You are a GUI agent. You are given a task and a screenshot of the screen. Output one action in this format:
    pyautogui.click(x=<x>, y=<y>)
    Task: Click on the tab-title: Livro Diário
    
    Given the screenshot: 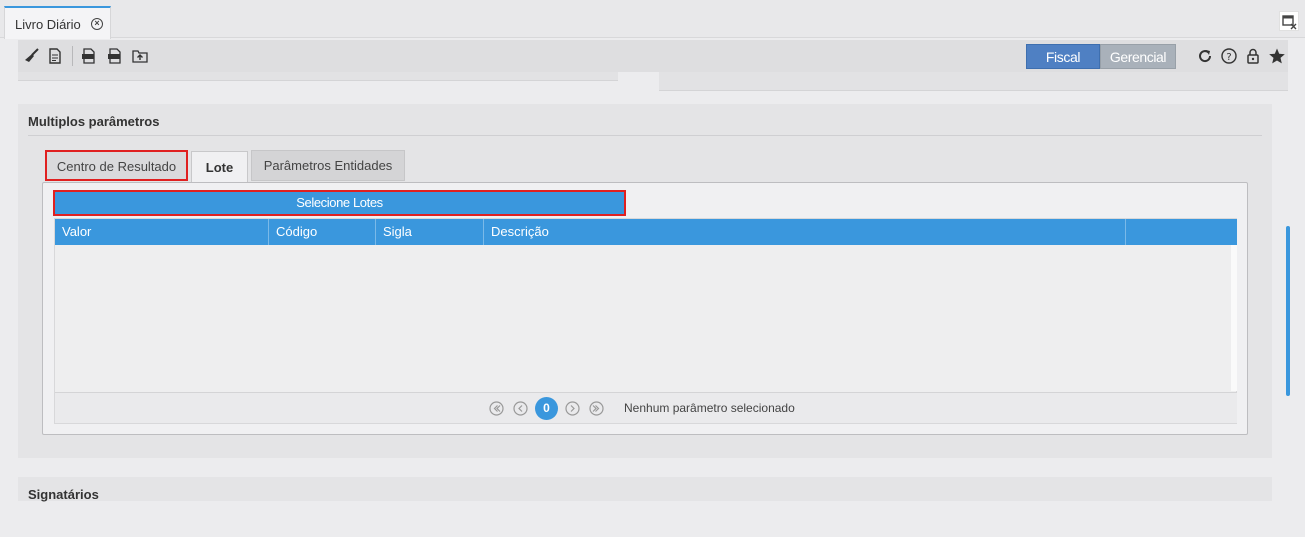 What is the action you would take?
    pyautogui.click(x=48, y=24)
    